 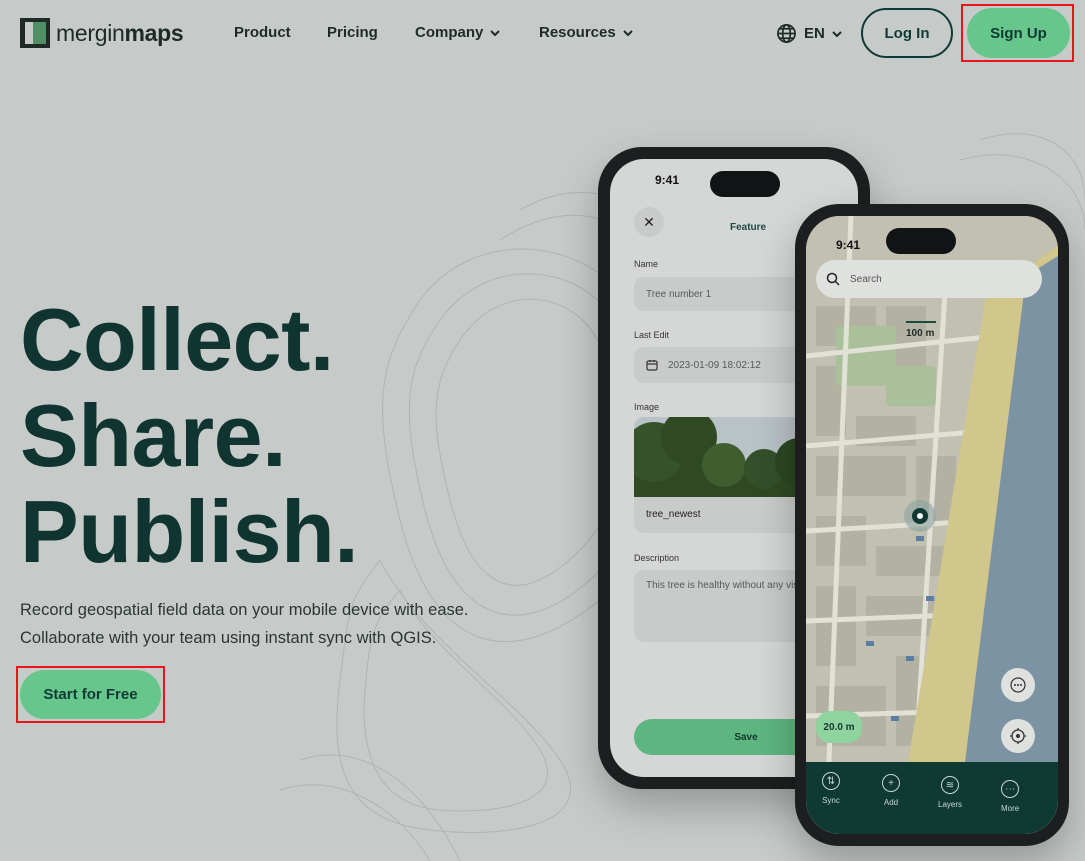 I want to click on field-label: Description, so click(x=657, y=558).